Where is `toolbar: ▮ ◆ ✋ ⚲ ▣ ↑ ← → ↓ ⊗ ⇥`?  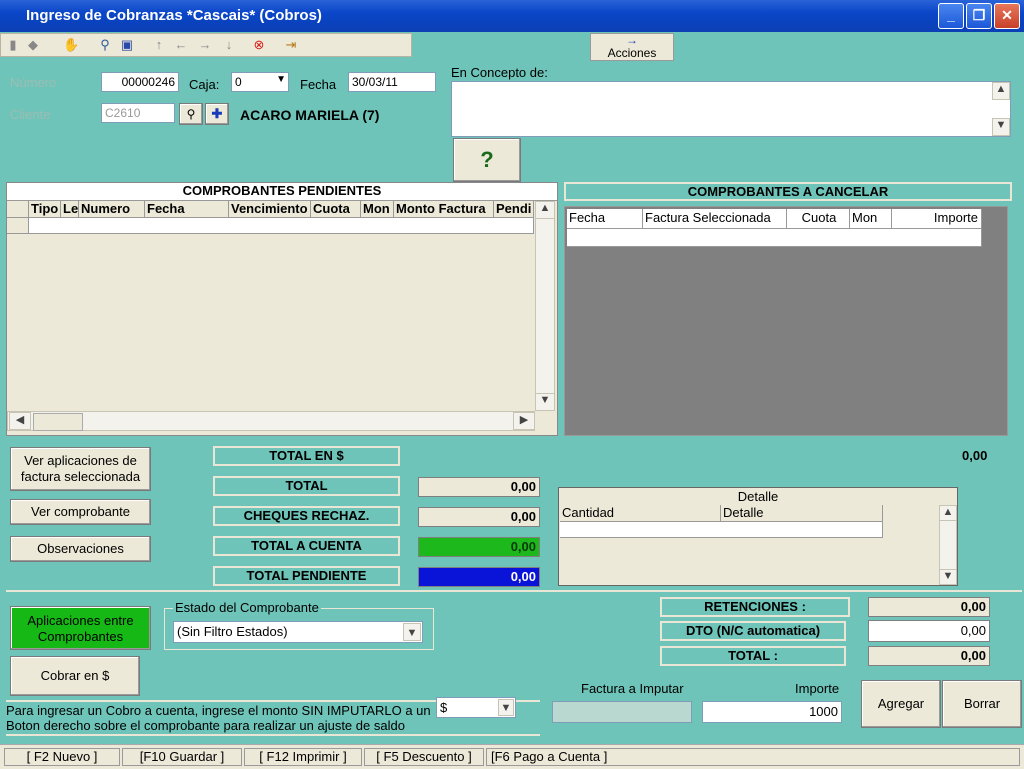 toolbar: ▮ ◆ ✋ ⚲ ▣ ↑ ← → ↓ ⊗ ⇥ is located at coordinates (206, 45).